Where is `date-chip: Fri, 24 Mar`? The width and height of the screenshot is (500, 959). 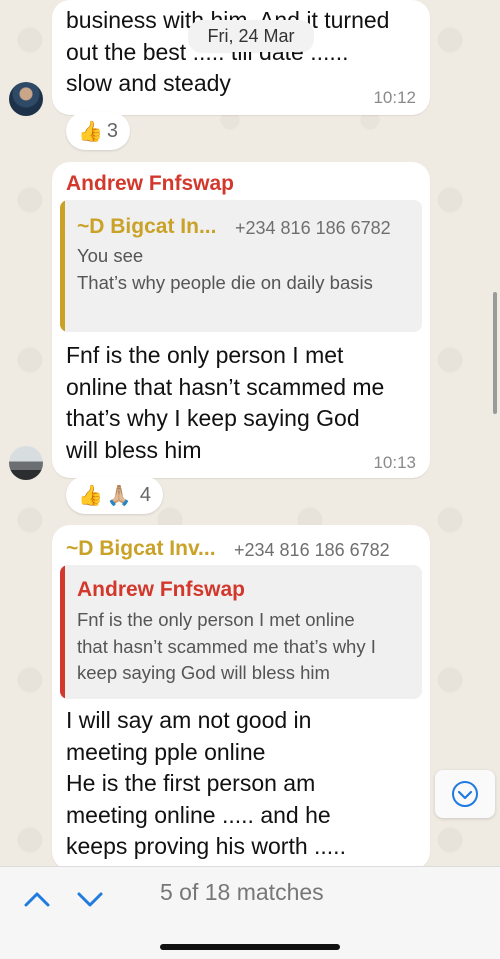
date-chip: Fri, 24 Mar is located at coordinates (251, 36).